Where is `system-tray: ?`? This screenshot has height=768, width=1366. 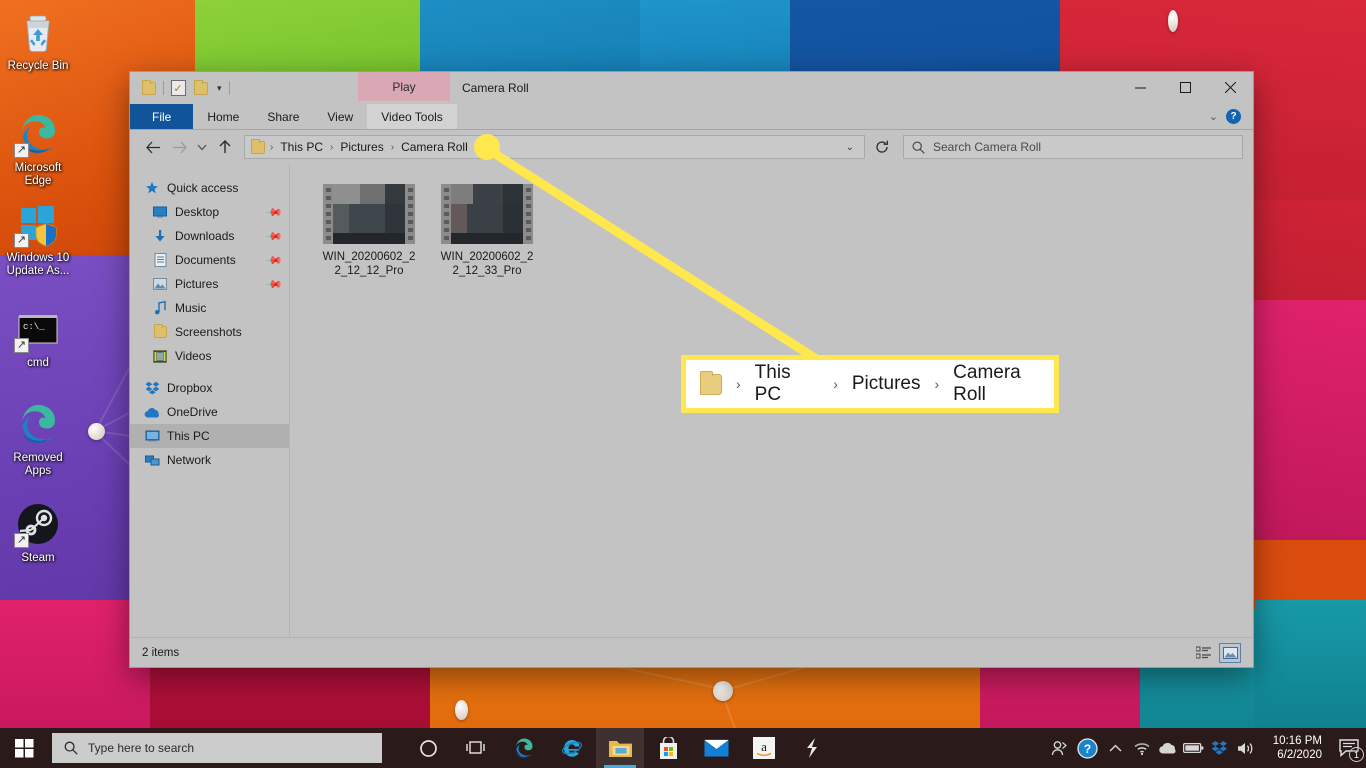
system-tray: ? is located at coordinates (1156, 748).